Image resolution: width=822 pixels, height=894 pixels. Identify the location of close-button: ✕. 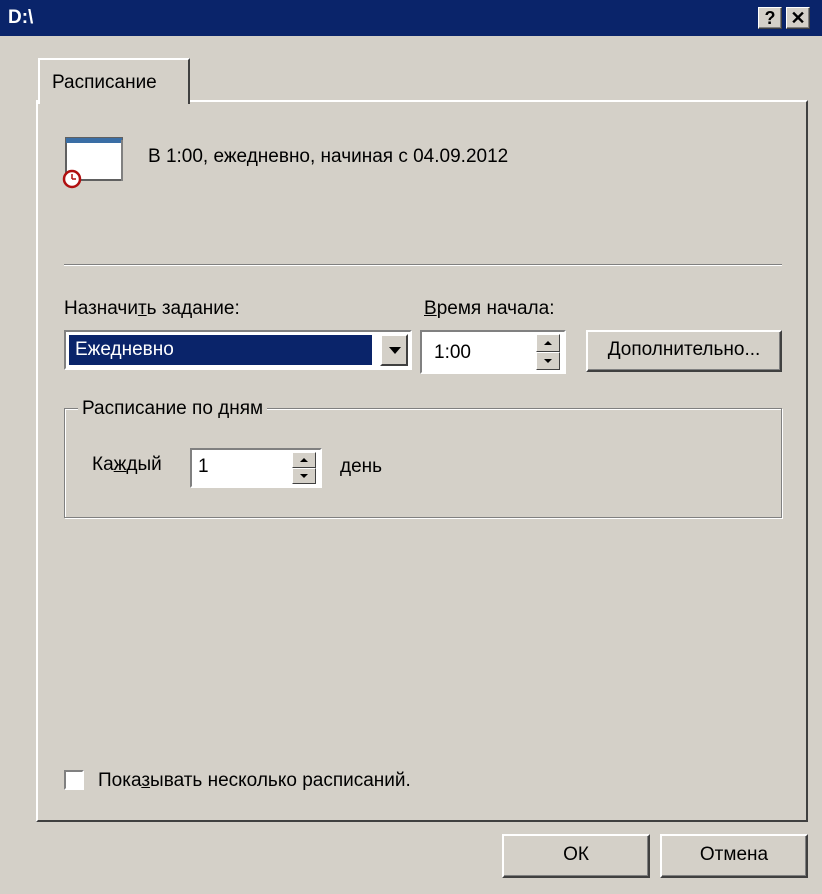
(798, 18).